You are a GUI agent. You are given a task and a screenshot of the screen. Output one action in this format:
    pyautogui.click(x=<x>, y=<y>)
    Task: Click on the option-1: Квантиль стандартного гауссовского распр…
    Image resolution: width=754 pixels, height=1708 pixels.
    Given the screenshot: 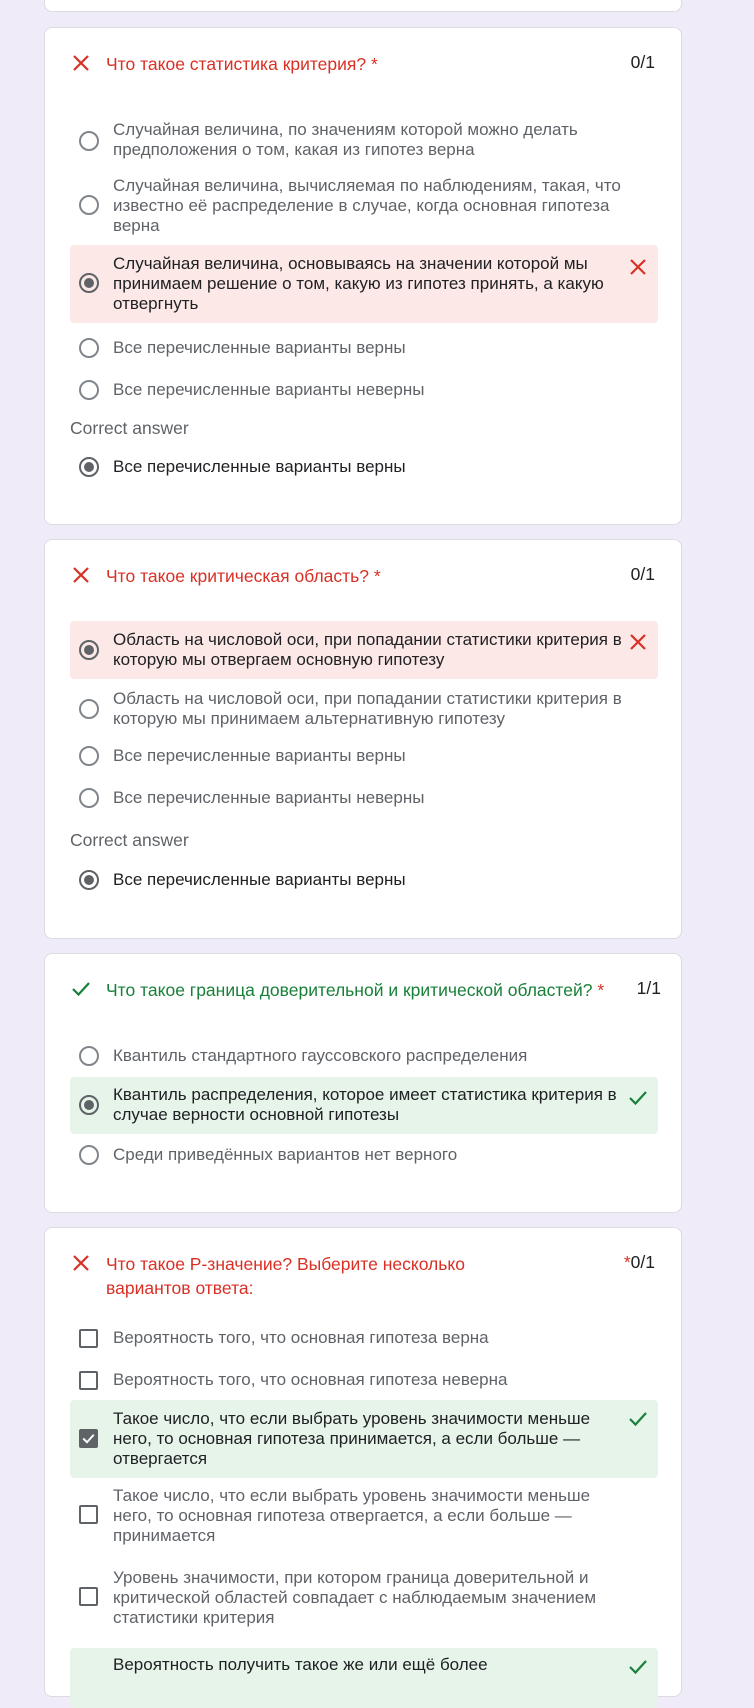 What is the action you would take?
    pyautogui.click(x=364, y=1056)
    